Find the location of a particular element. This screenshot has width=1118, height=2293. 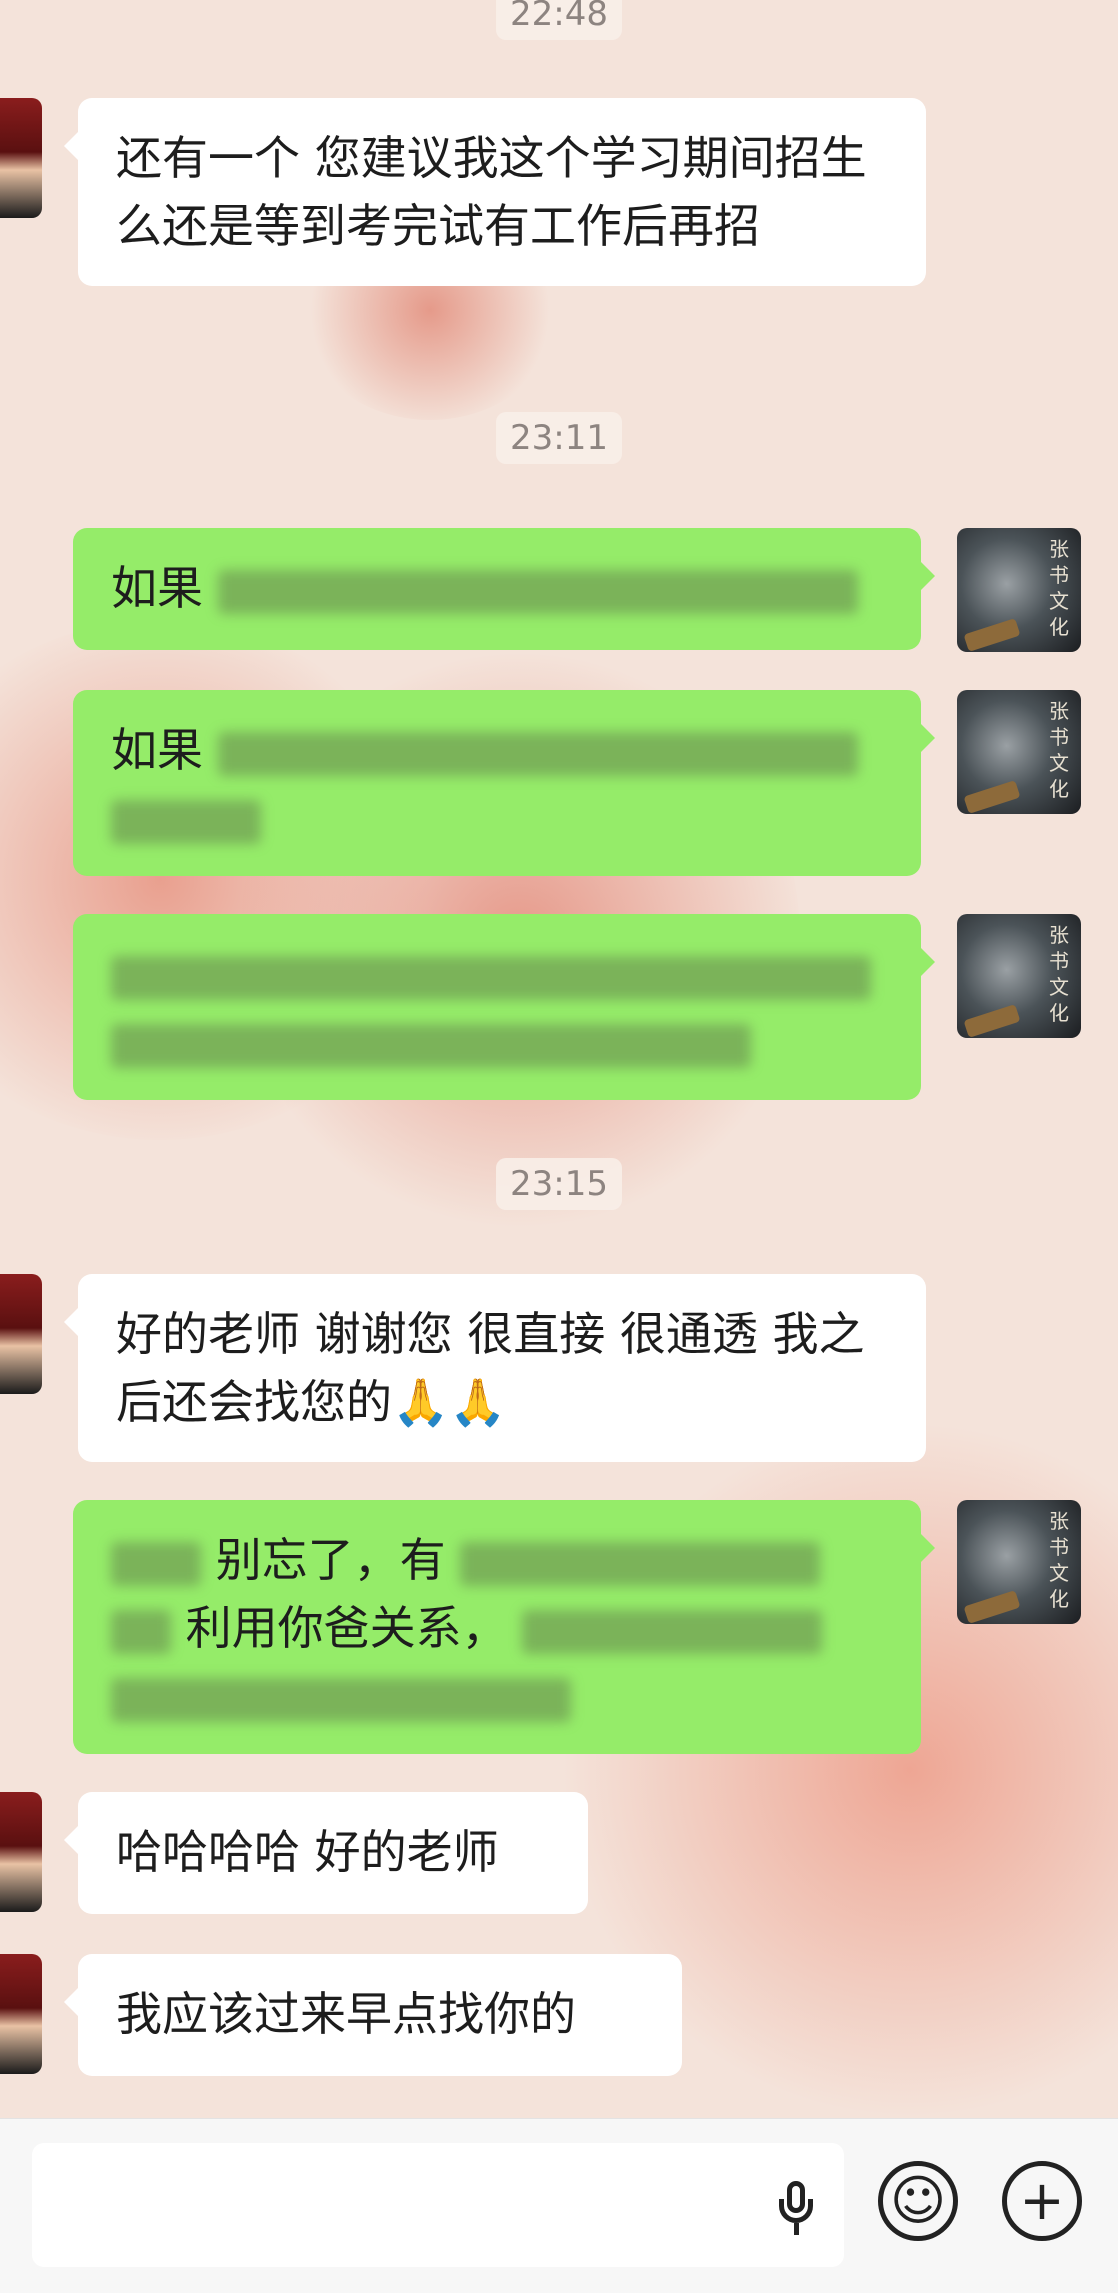

plus-icon: + is located at coordinates (1042, 2201).